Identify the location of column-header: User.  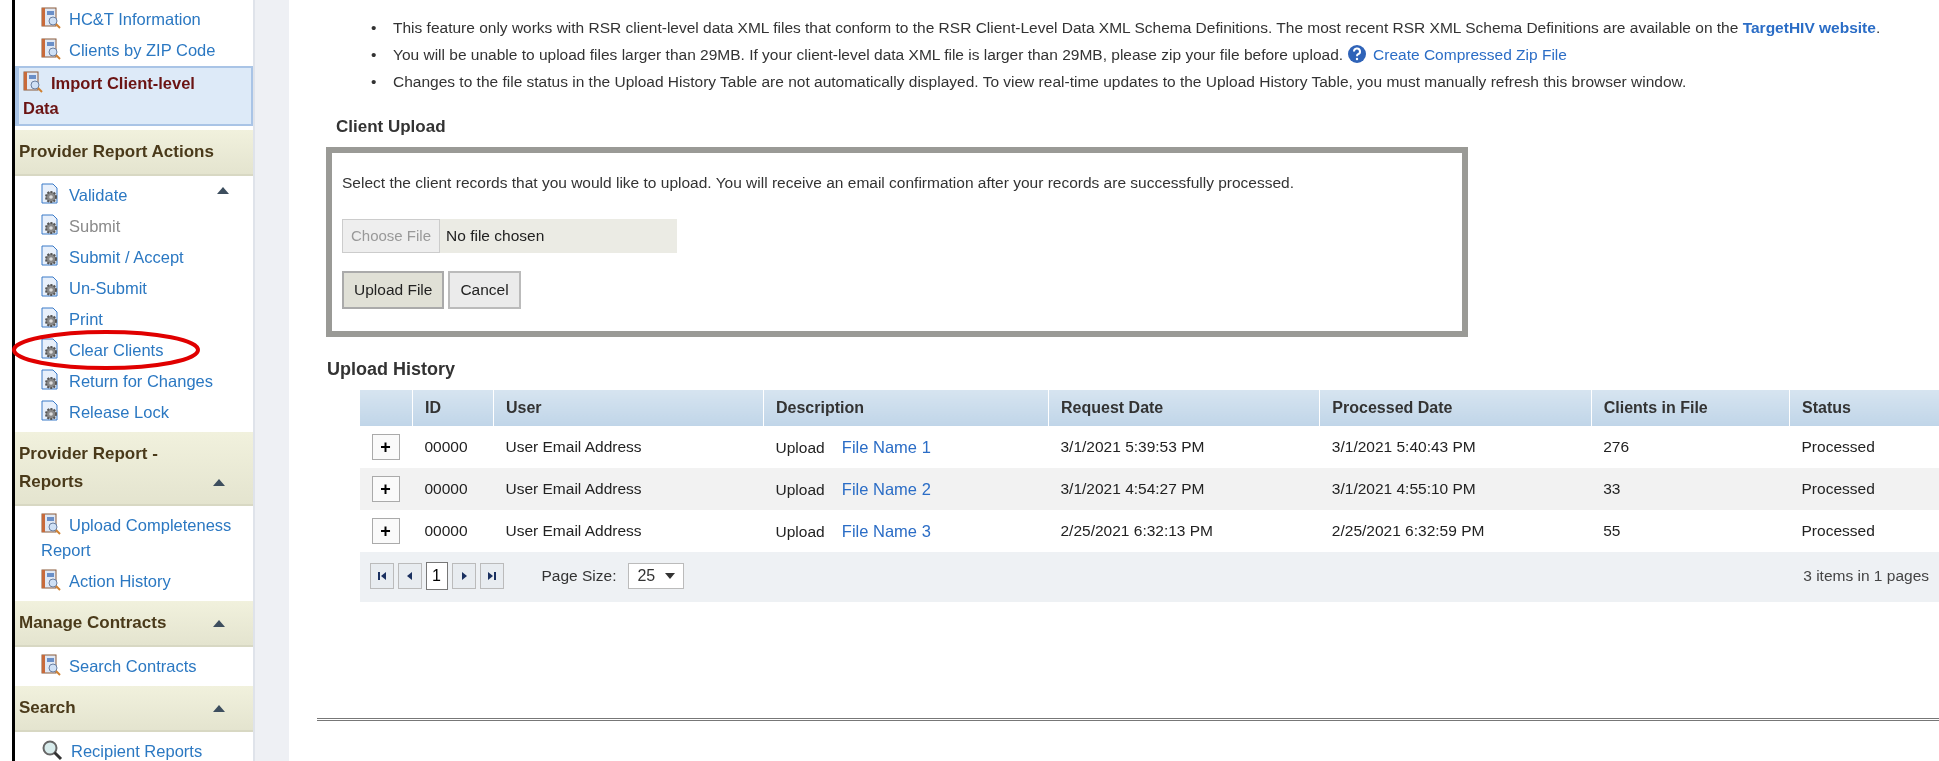
(628, 408).